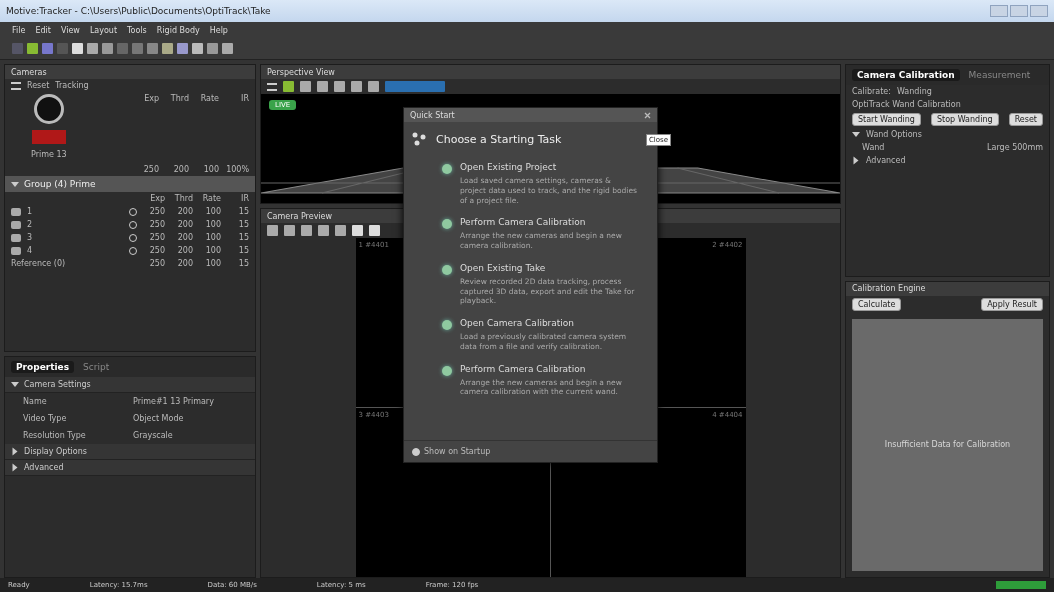 The image size is (1054, 592). What do you see at coordinates (159, 418) in the screenshot?
I see `property-value: Object Mode` at bounding box center [159, 418].